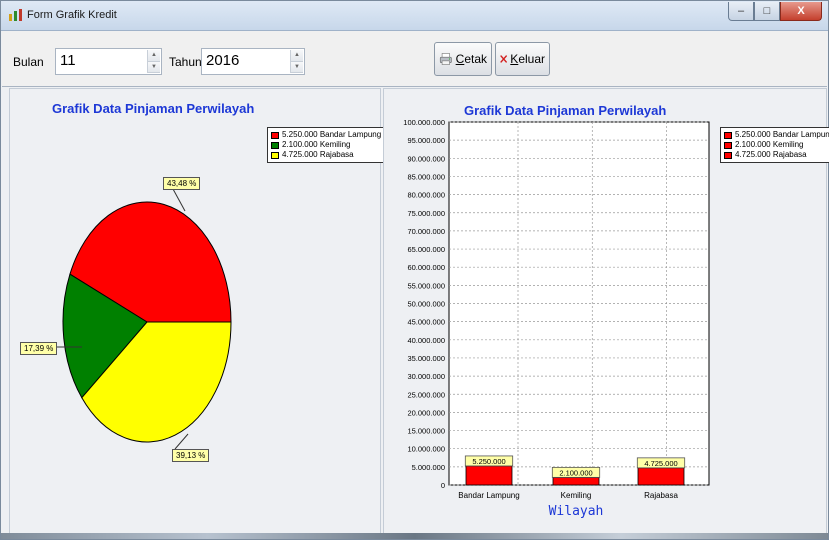 This screenshot has width=829, height=540. What do you see at coordinates (471, 59) in the screenshot?
I see `cetak-label: Cetak` at bounding box center [471, 59].